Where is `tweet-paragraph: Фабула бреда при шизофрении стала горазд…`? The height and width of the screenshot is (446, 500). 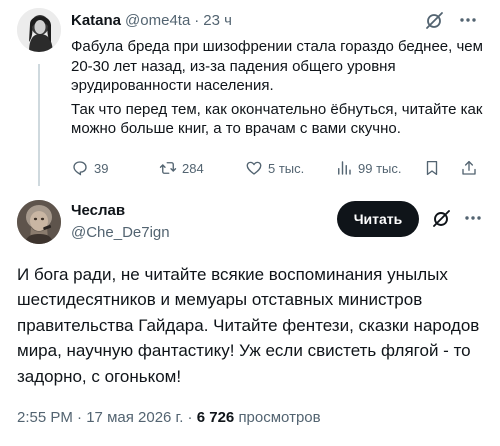
tweet-paragraph: Фабула бреда при шизофрении стала горазд… is located at coordinates (277, 66).